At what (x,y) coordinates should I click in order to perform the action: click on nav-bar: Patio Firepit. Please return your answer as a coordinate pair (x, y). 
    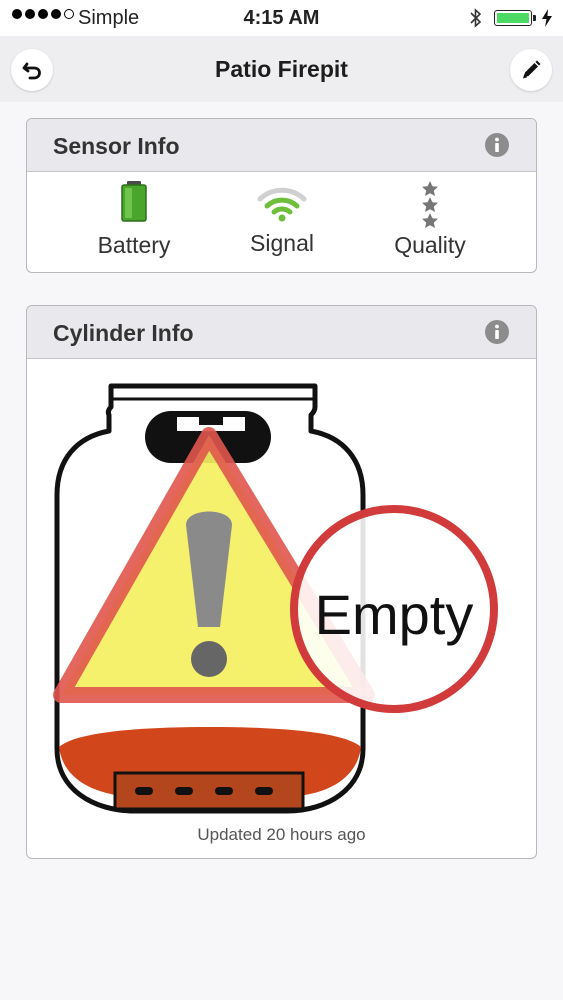
    Looking at the image, I should click on (281, 69).